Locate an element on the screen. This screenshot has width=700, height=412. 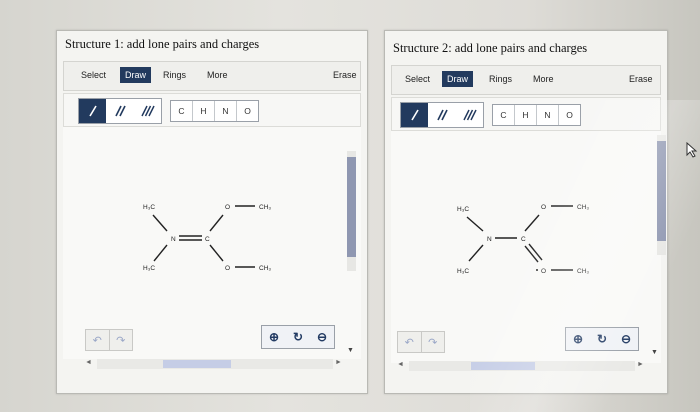
structure-2-toolbar: C H N O is located at coordinates (526, 114).